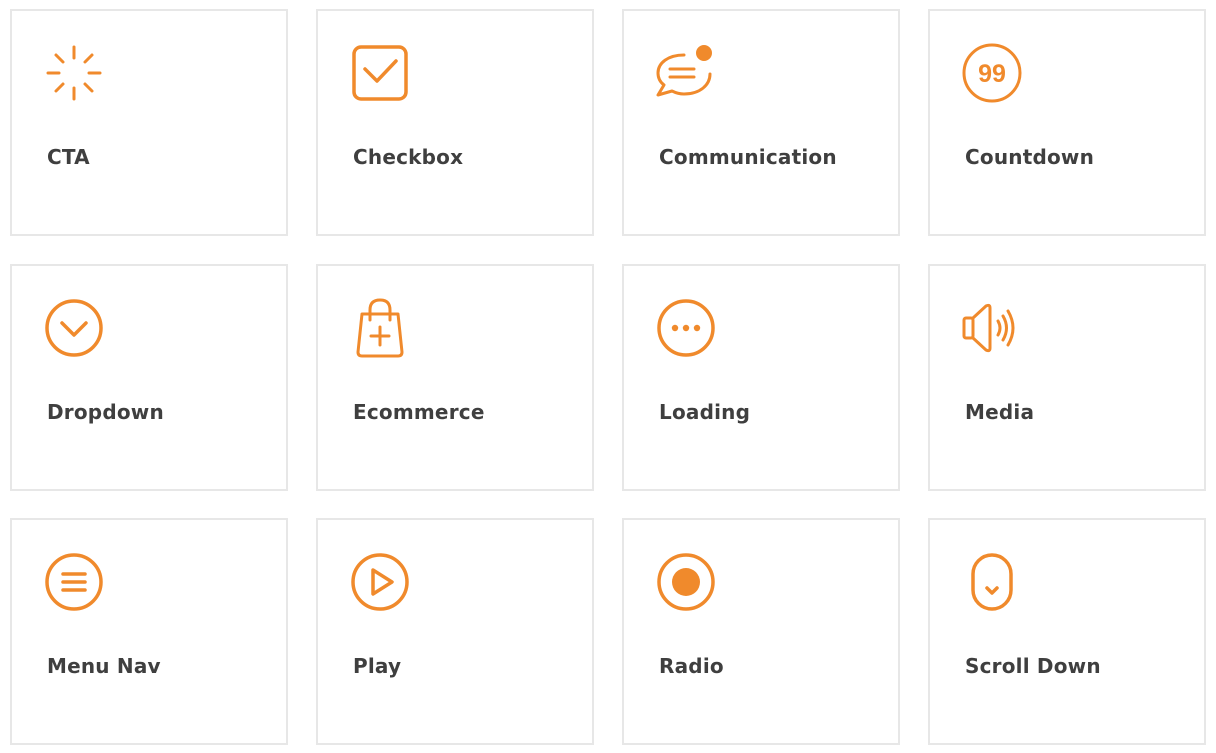 This screenshot has width=1216, height=753. Describe the element at coordinates (455, 122) in the screenshot. I see `card-checkbox: Checkbox` at that location.